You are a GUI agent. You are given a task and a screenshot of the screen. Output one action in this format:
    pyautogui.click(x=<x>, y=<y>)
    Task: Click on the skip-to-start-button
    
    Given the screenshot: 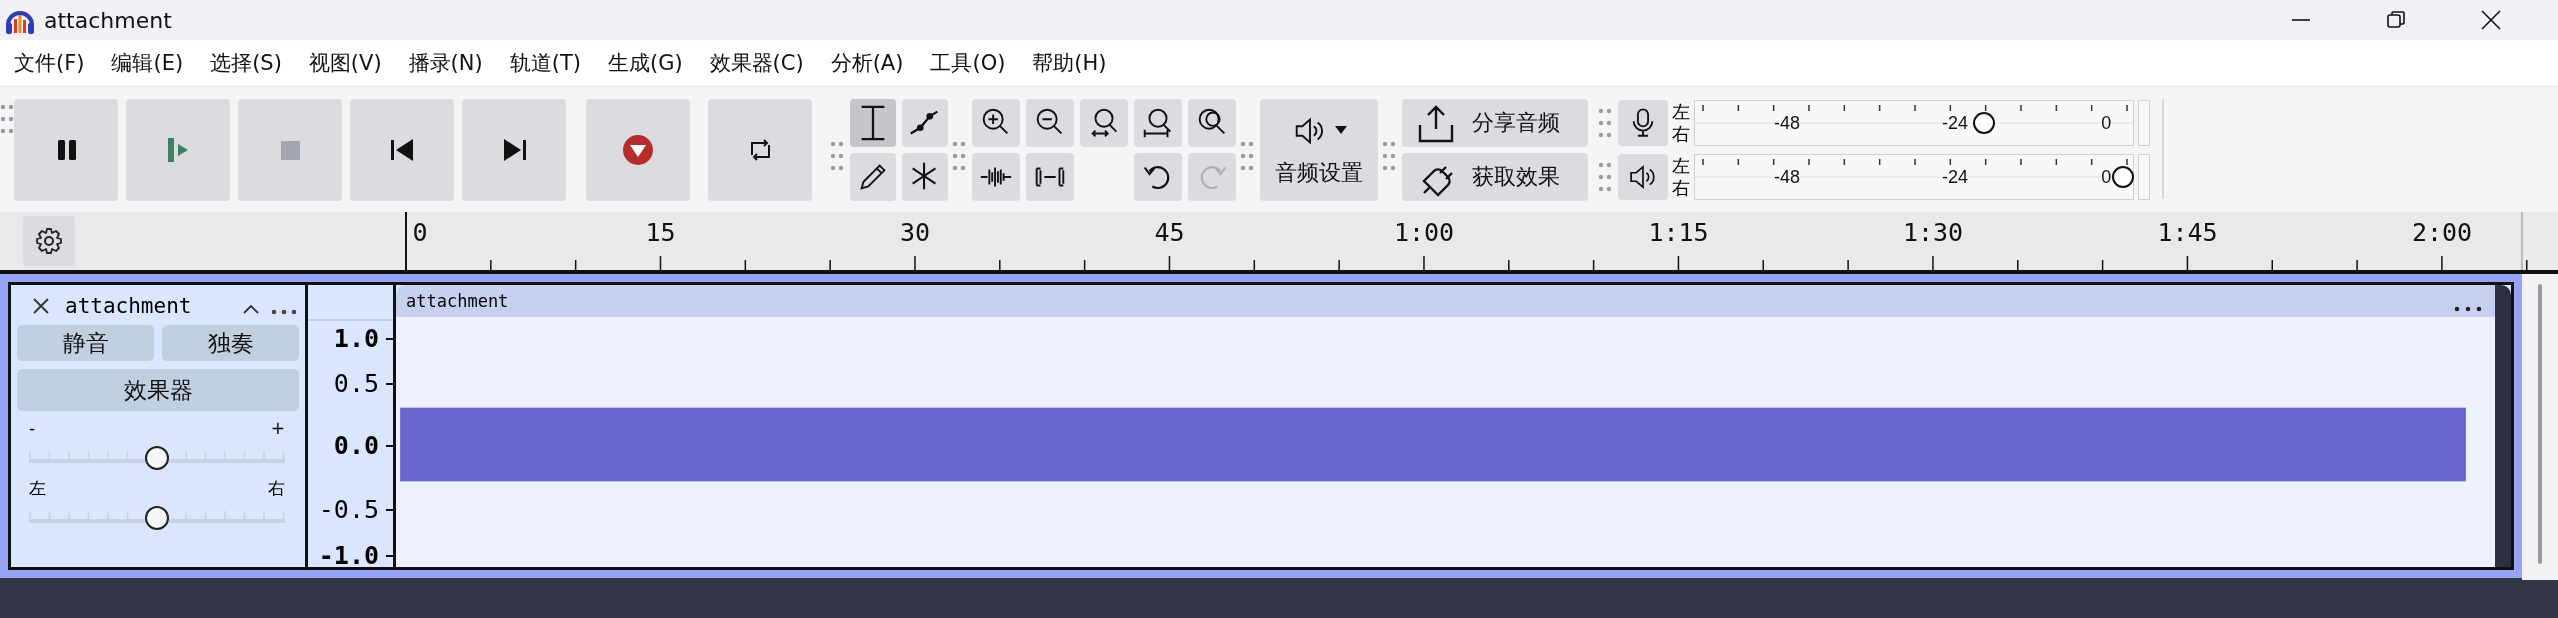 What is the action you would take?
    pyautogui.click(x=402, y=150)
    